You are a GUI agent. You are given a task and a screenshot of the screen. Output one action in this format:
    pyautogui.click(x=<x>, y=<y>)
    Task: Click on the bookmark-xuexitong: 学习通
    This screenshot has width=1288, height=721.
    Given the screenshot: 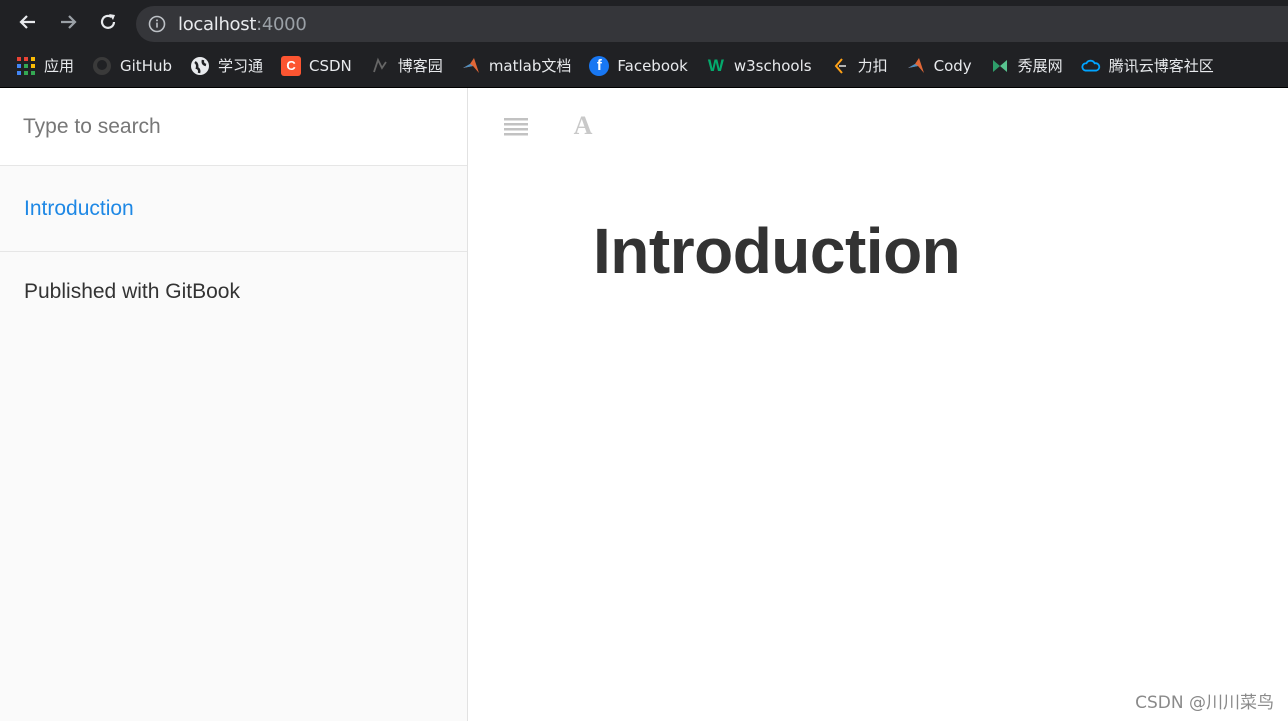 What is the action you would take?
    pyautogui.click(x=226, y=66)
    